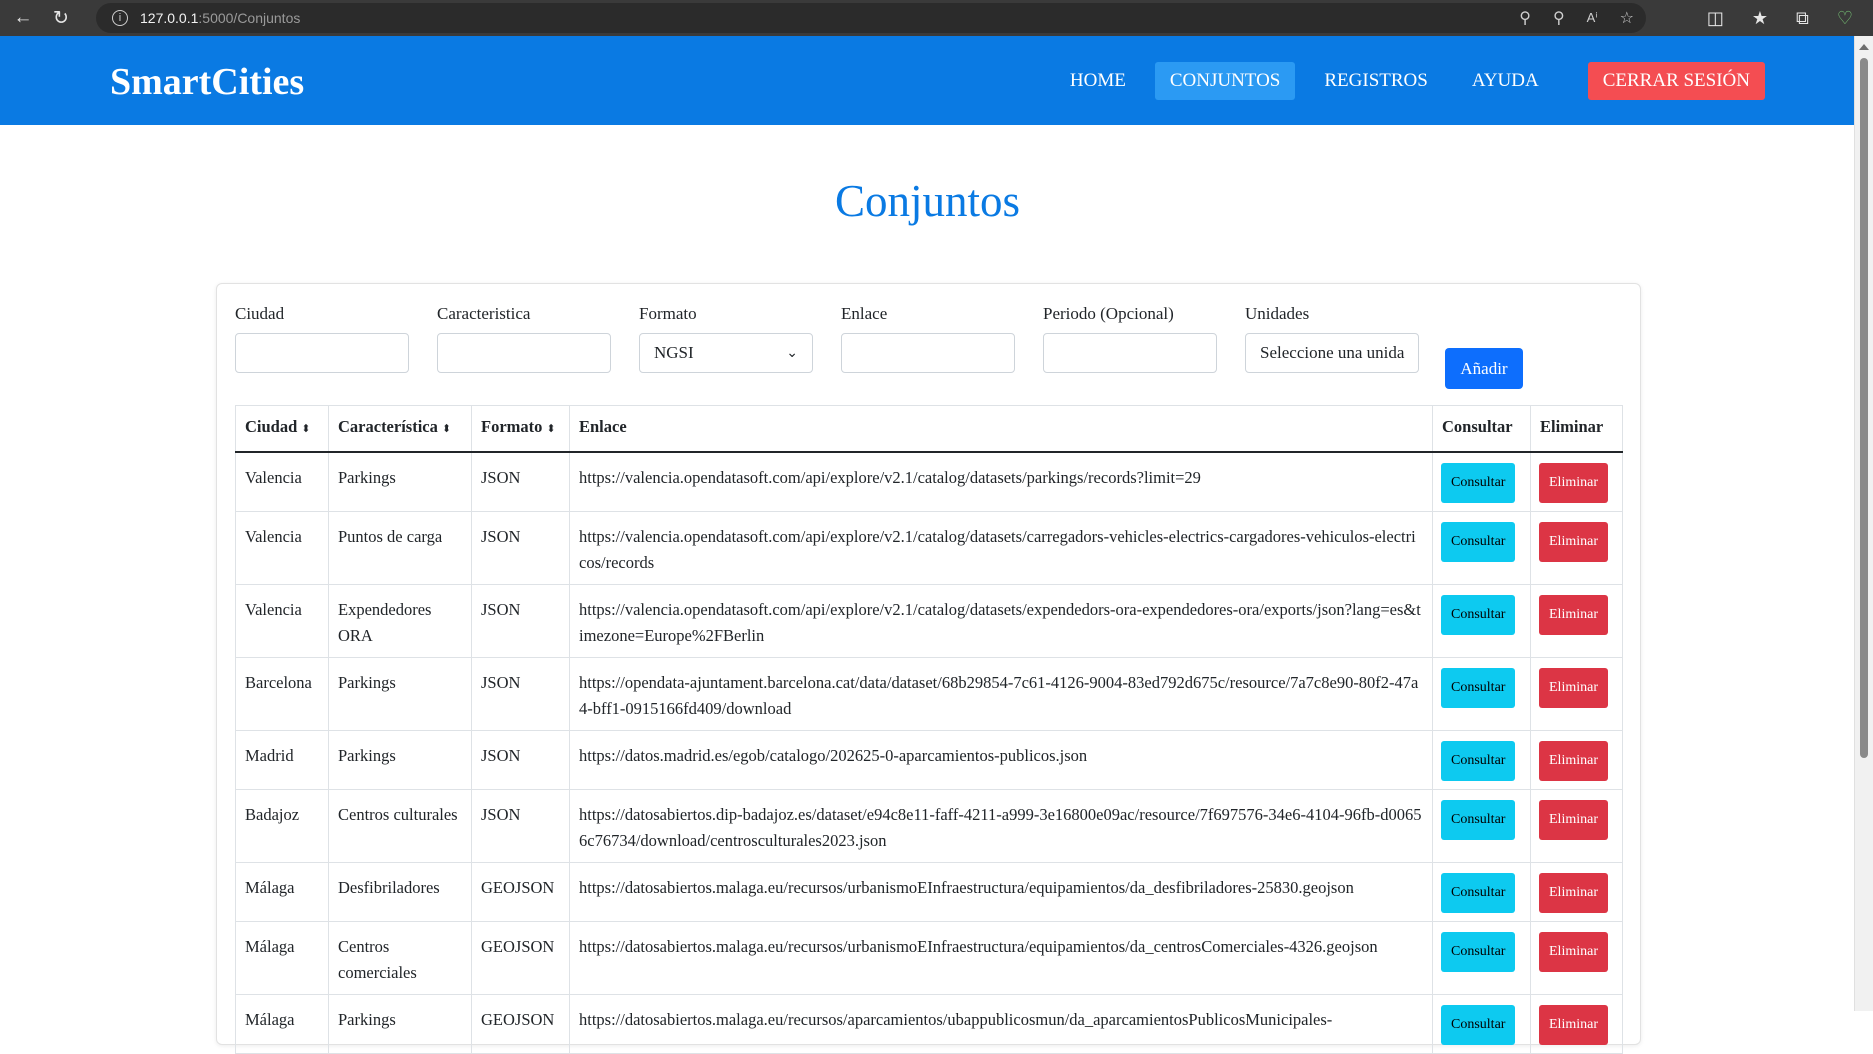 This screenshot has width=1873, height=1054. Describe the element at coordinates (1627, 18) in the screenshot. I see `favorite-star-icon: ☆` at that location.